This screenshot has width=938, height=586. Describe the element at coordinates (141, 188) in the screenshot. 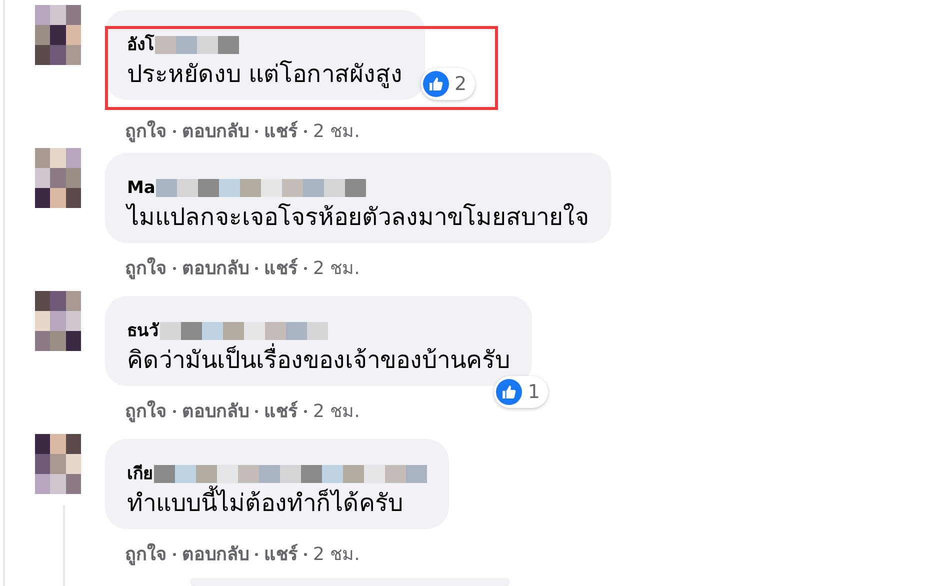

I see `author-name: Ma` at that location.